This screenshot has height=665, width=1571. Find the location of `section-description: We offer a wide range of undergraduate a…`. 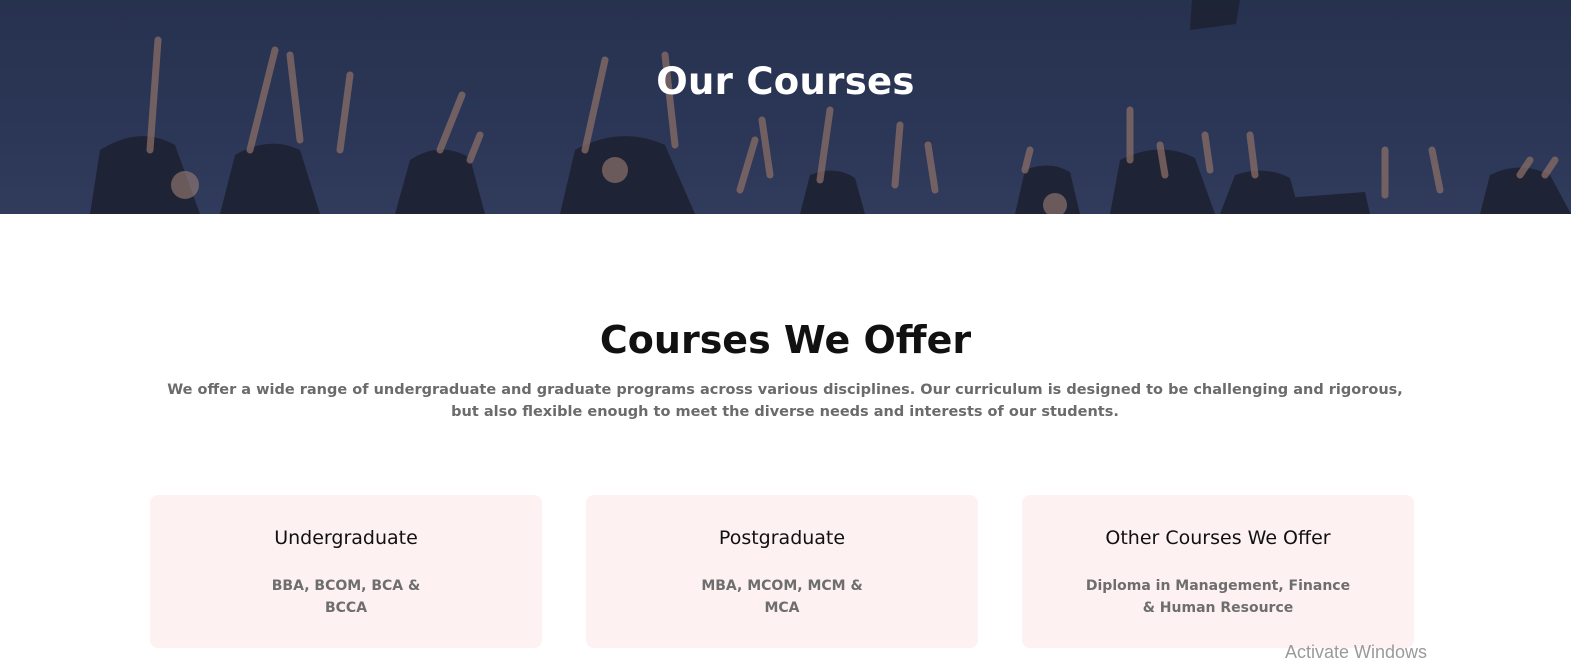

section-description: We offer a wide range of undergraduate a… is located at coordinates (785, 401).